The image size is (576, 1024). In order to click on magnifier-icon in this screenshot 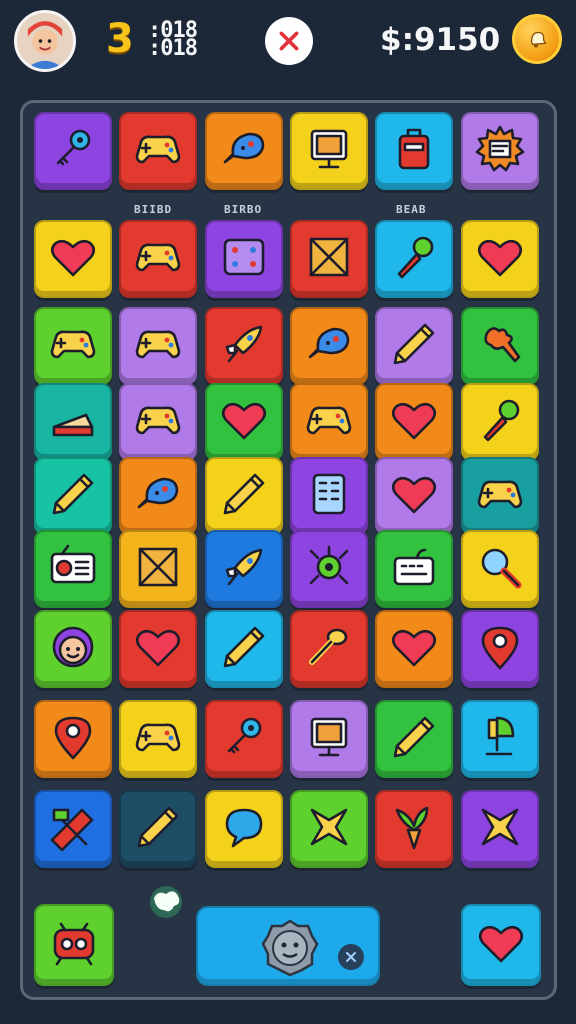, I will do `click(500, 569)`.